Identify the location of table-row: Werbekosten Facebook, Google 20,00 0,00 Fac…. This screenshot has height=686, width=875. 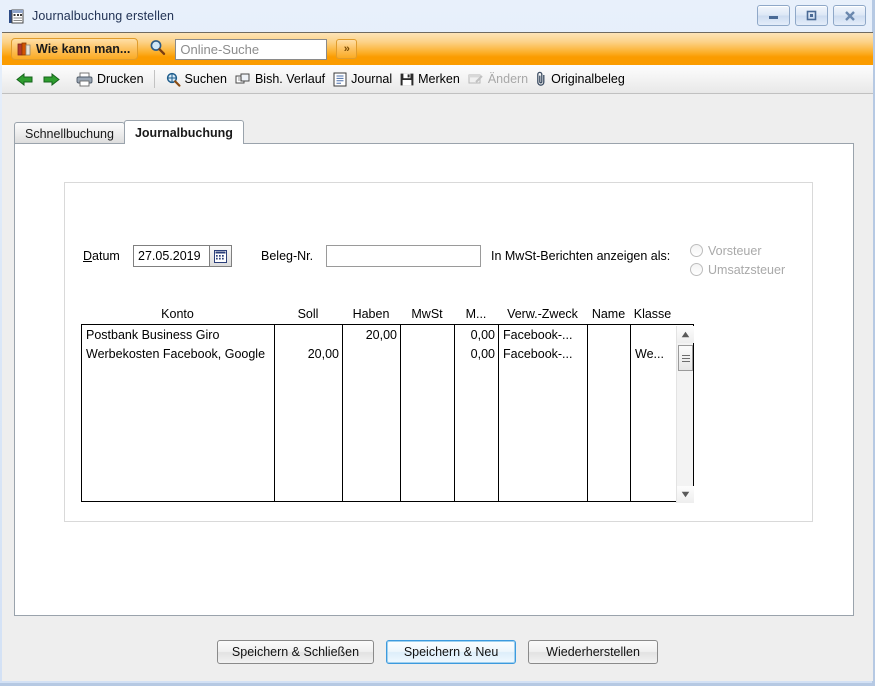
(387, 353).